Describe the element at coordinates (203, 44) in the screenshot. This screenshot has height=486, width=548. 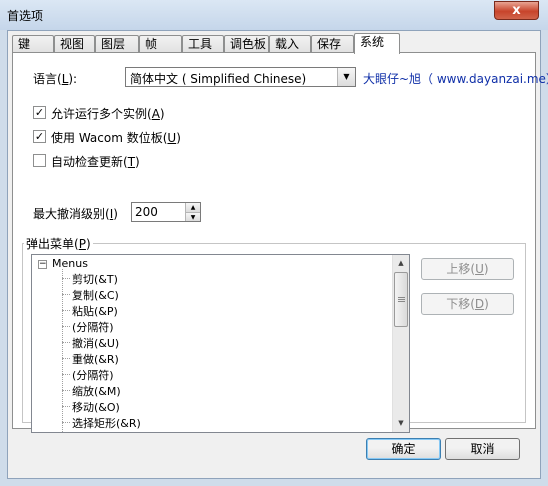
I see `tab-tools: 工具` at that location.